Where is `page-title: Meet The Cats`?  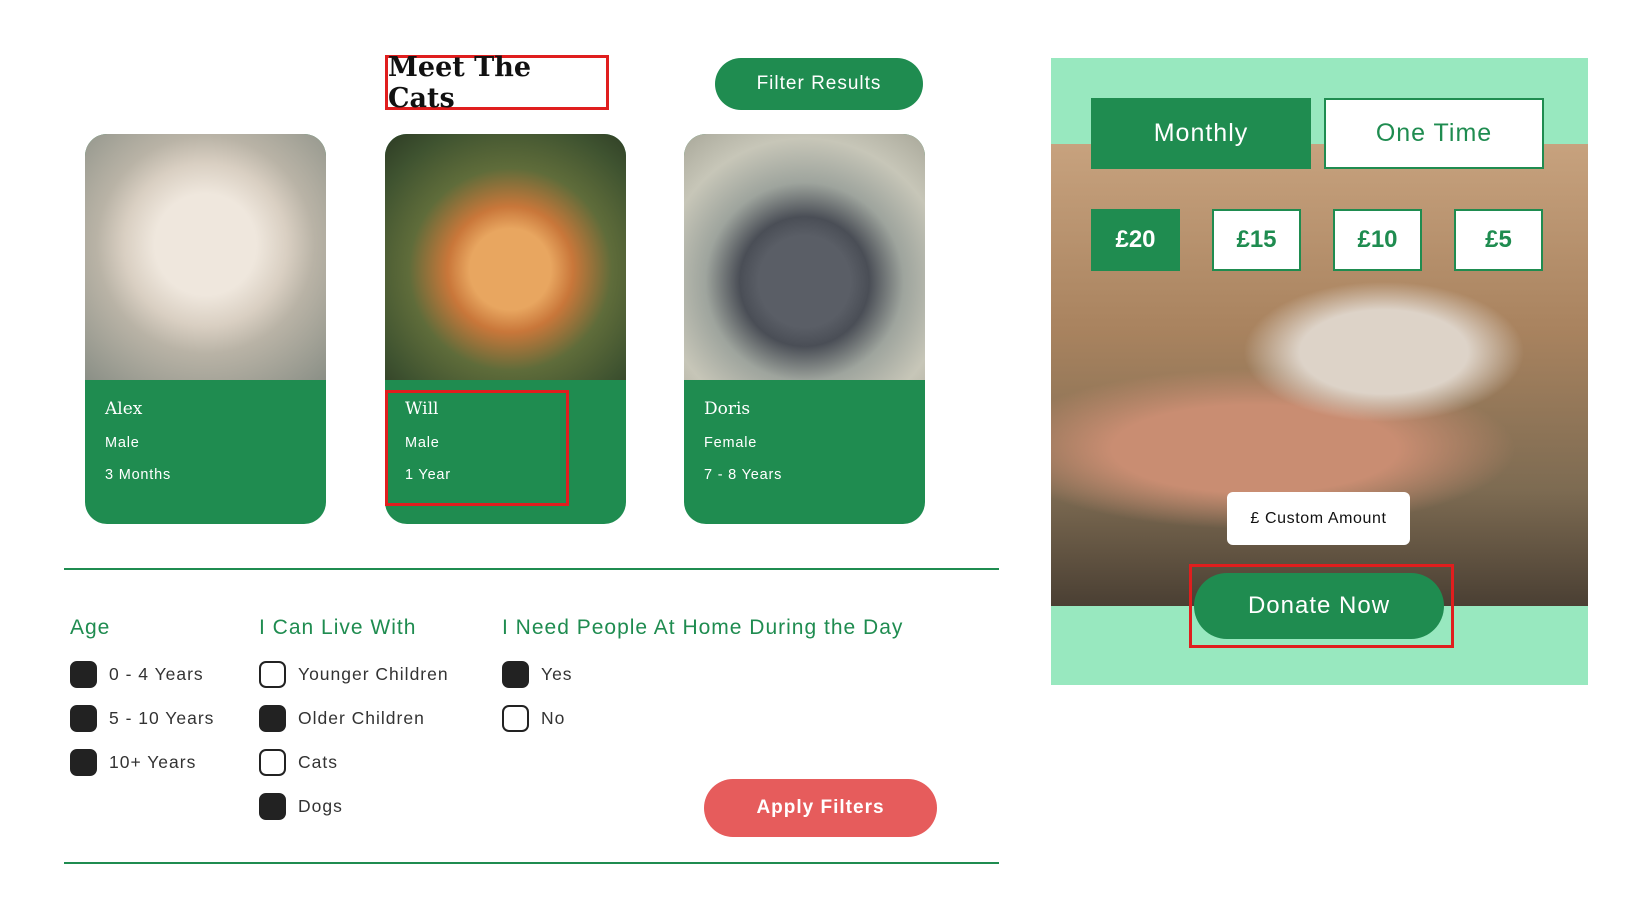
page-title: Meet The Cats is located at coordinates (497, 83).